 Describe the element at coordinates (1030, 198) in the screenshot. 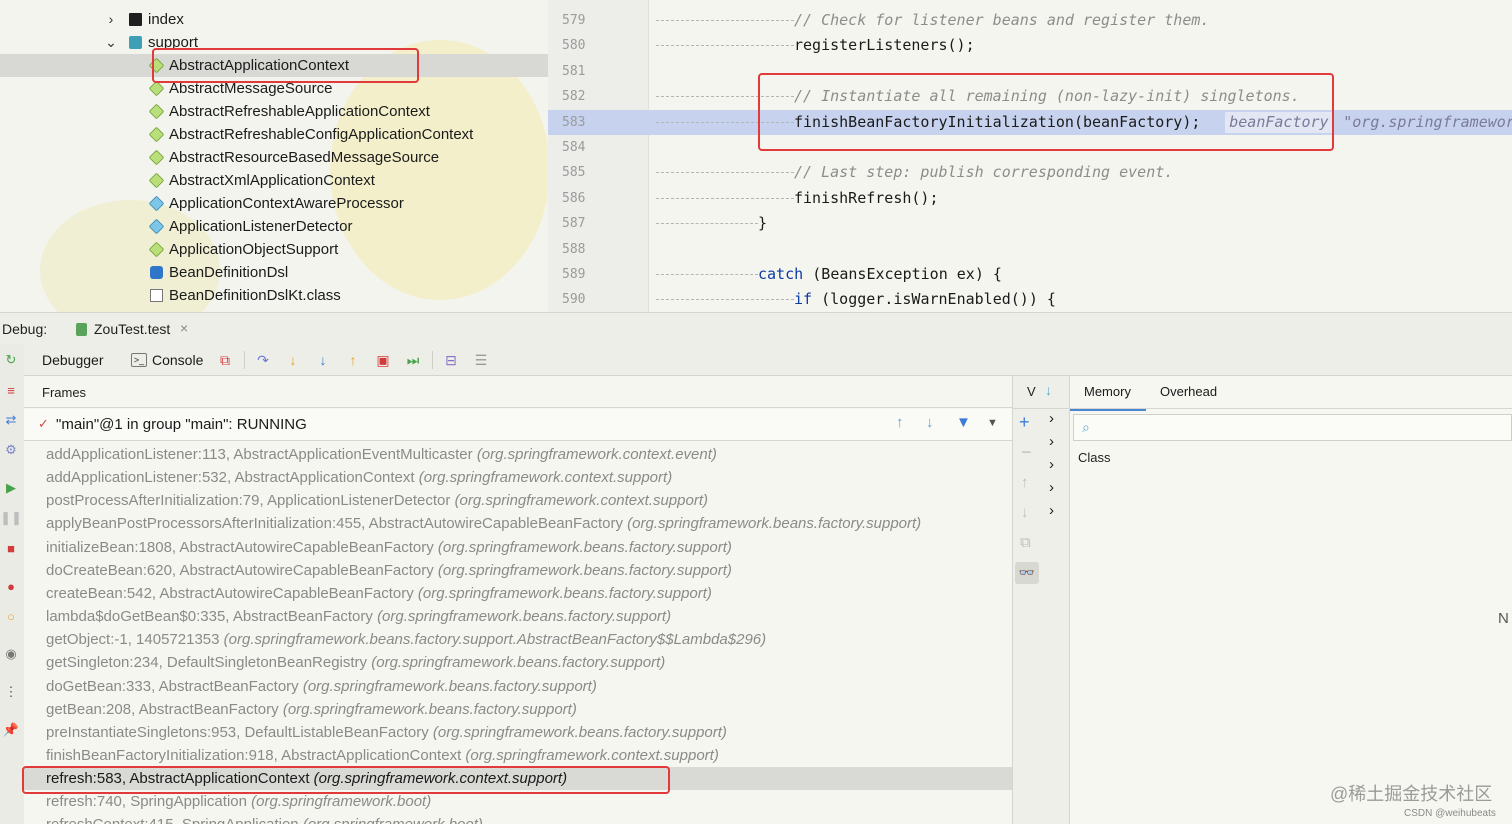

I see `code-line: 586 finishRefresh();` at that location.